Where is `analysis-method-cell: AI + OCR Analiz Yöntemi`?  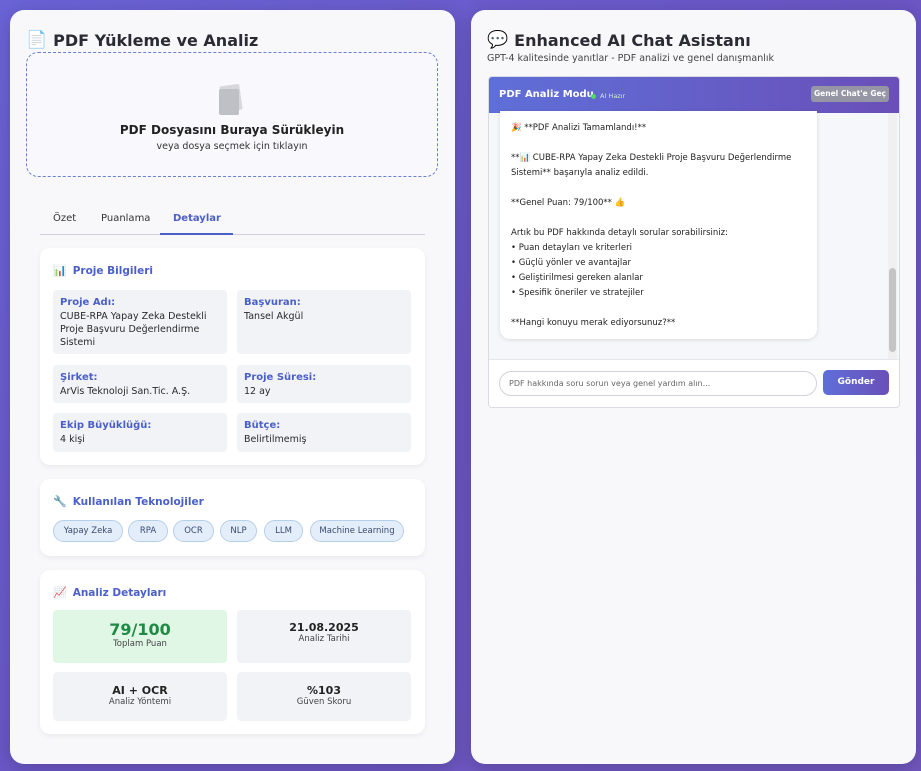
analysis-method-cell: AI + OCR Analiz Yöntemi is located at coordinates (140, 696).